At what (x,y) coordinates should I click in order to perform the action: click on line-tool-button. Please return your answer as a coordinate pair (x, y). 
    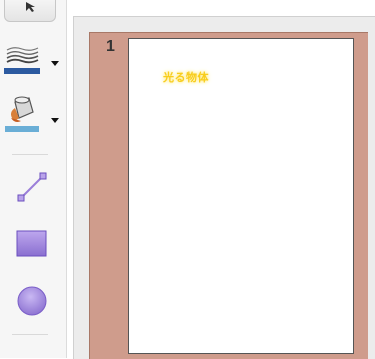
    Looking at the image, I should click on (32, 187).